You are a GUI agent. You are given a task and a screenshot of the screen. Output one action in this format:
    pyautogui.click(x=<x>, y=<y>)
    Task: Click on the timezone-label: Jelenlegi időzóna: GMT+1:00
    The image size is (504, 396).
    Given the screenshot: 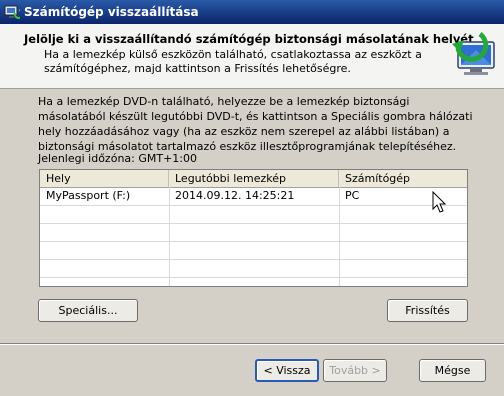 What is the action you would take?
    pyautogui.click(x=118, y=158)
    